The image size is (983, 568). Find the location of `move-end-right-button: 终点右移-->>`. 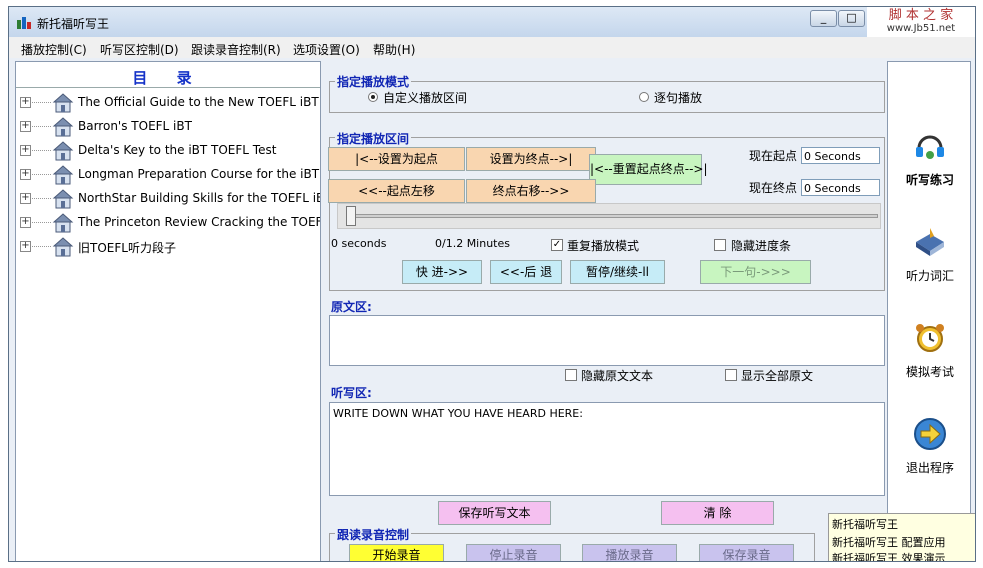

move-end-right-button: 终点右移-->> is located at coordinates (531, 191).